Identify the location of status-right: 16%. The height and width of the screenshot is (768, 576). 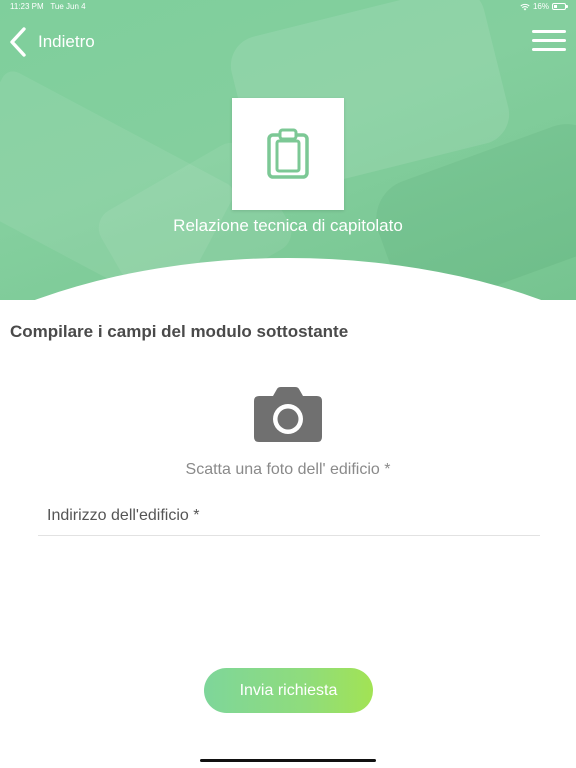
(544, 6).